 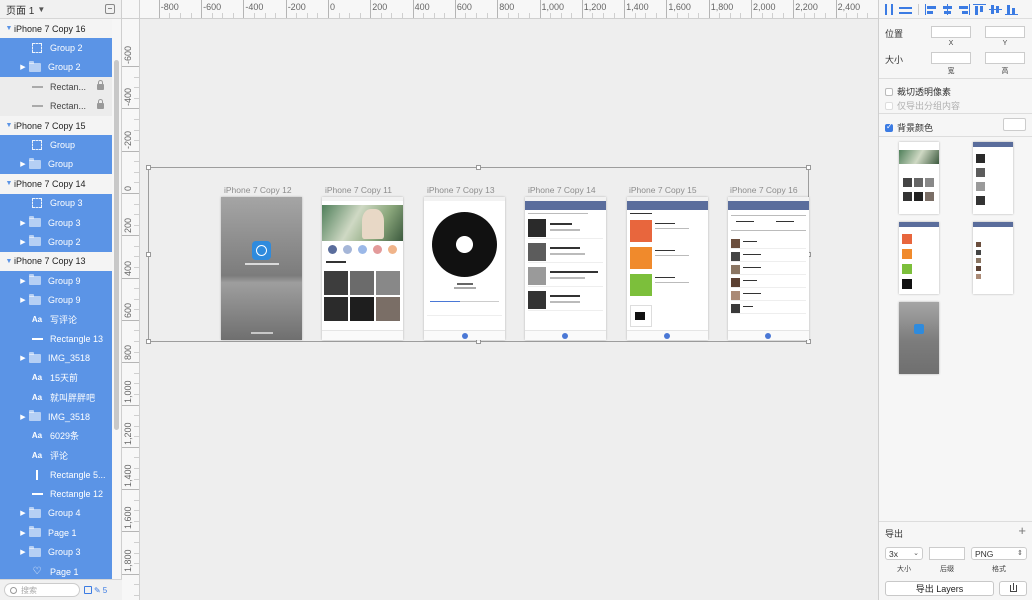 I want to click on artboard-friends, so click(x=768, y=268).